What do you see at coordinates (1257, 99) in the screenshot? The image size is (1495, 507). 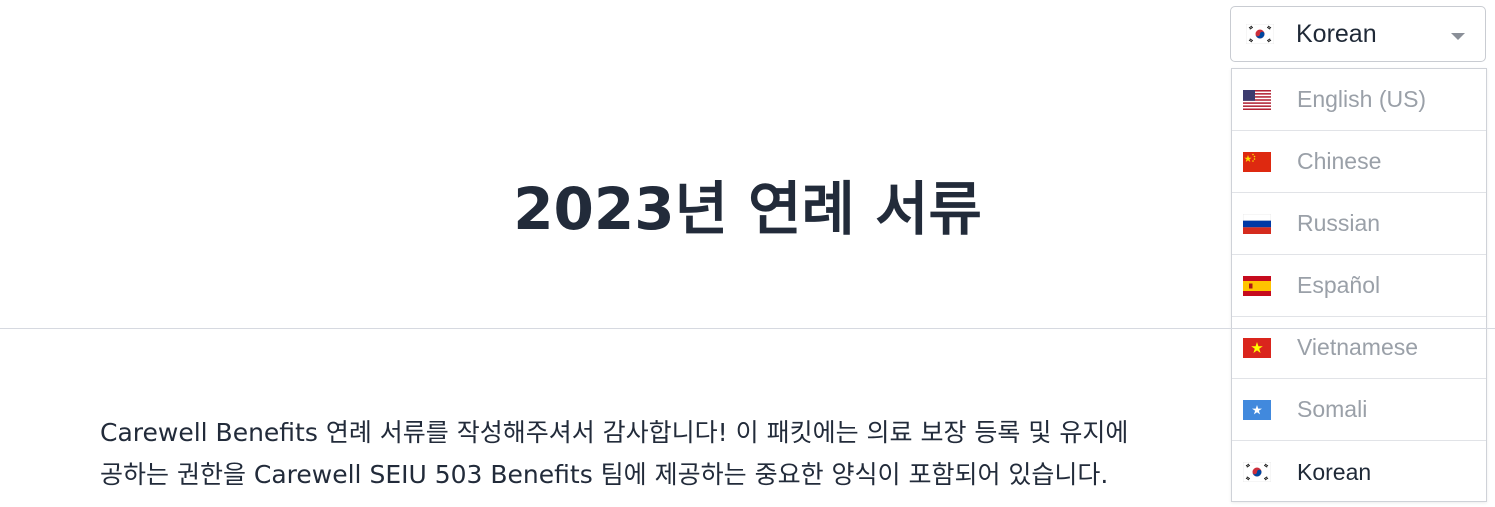 I see `us-flag-icon` at bounding box center [1257, 99].